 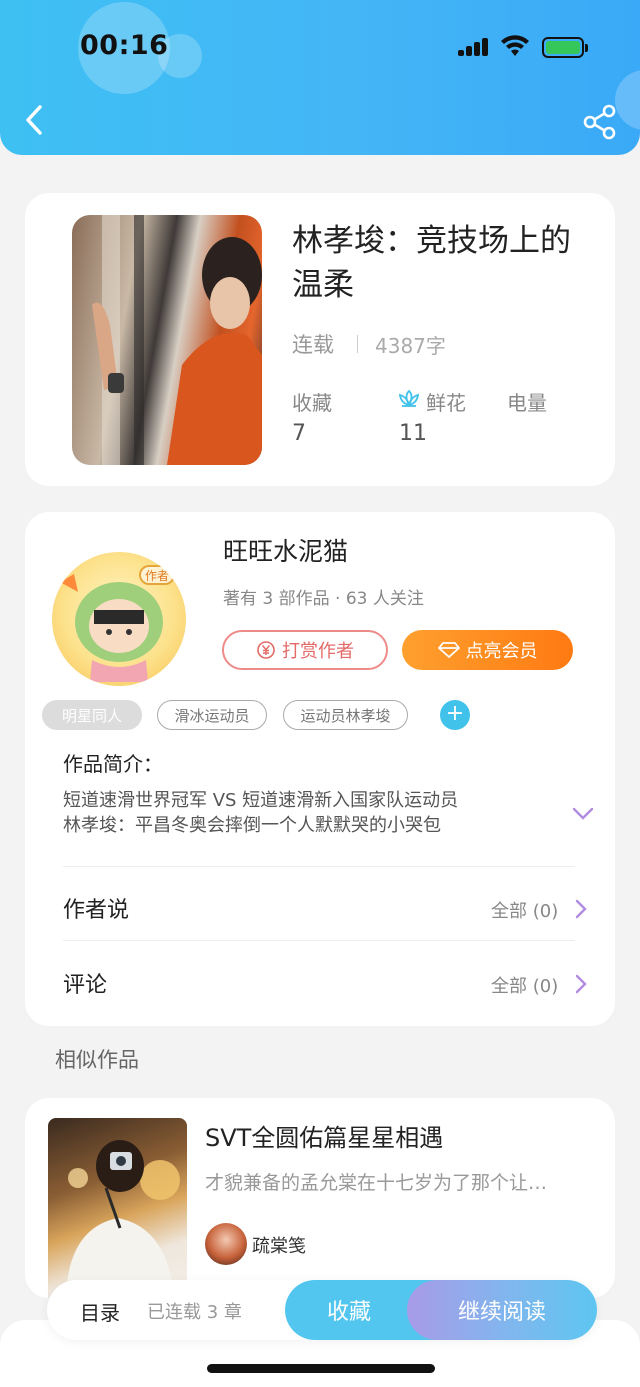 I want to click on author-avatar: 作者, so click(x=119, y=619).